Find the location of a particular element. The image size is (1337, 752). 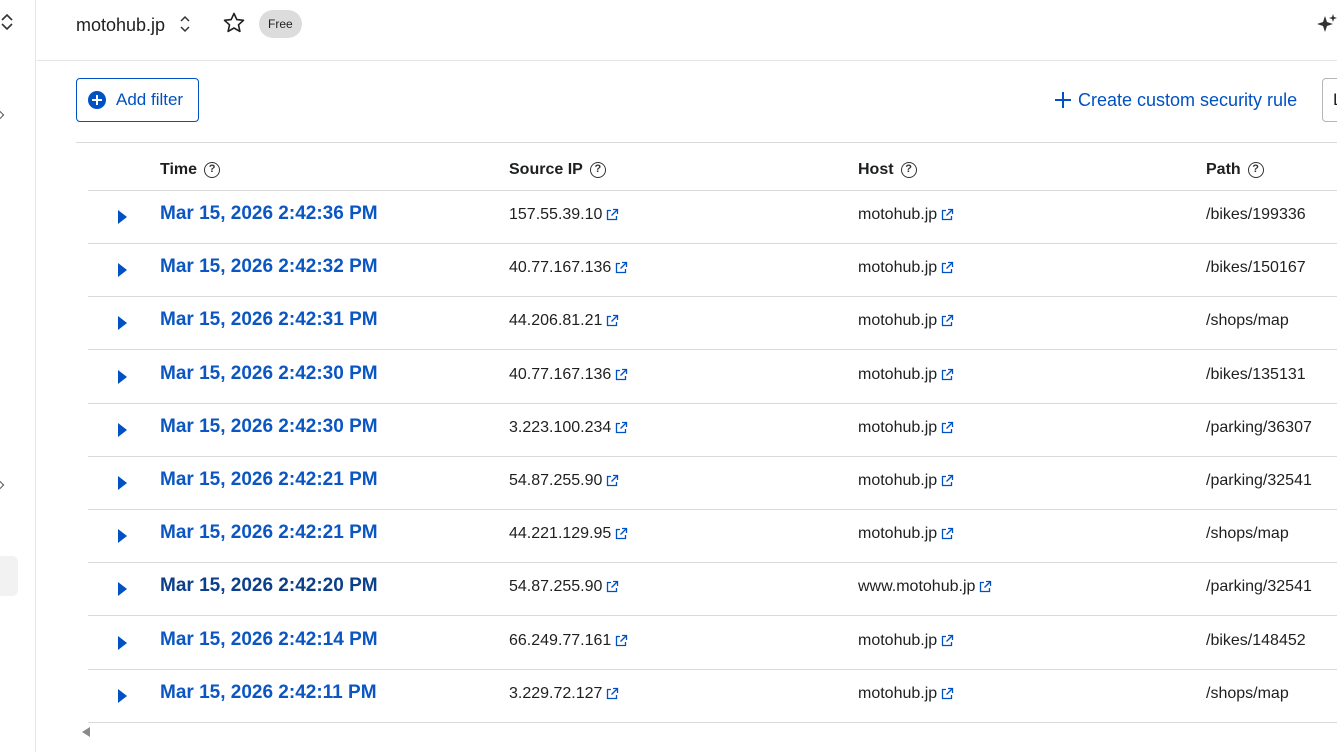

sidebar-active-item is located at coordinates (9, 576).